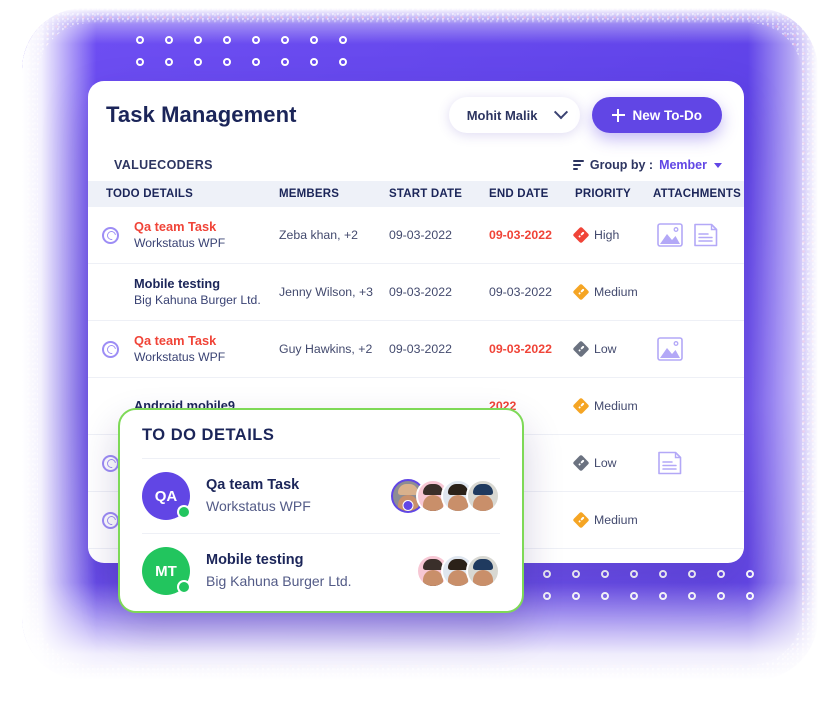  Describe the element at coordinates (697, 194) in the screenshot. I see `column-header-attachments: ATTACHMENTS` at that location.